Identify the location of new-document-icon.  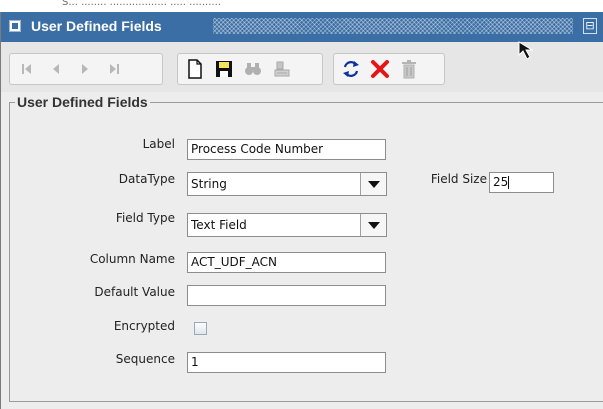
(195, 69).